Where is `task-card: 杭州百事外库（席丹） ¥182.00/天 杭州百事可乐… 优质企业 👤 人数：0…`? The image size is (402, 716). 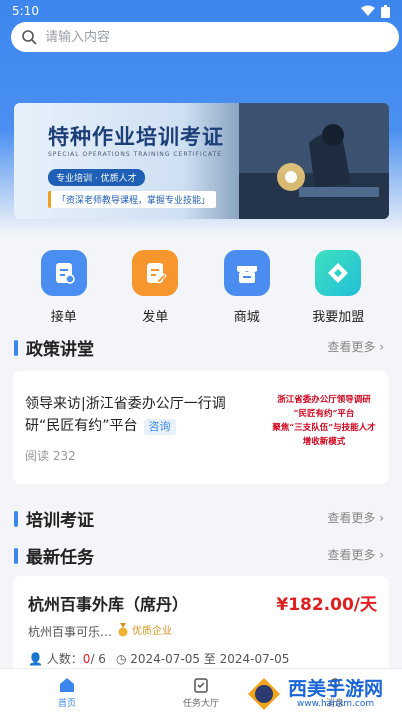 task-card: 杭州百事外库（席丹） ¥182.00/天 杭州百事可乐… 优质企业 👤 人数：0… is located at coordinates (201, 626).